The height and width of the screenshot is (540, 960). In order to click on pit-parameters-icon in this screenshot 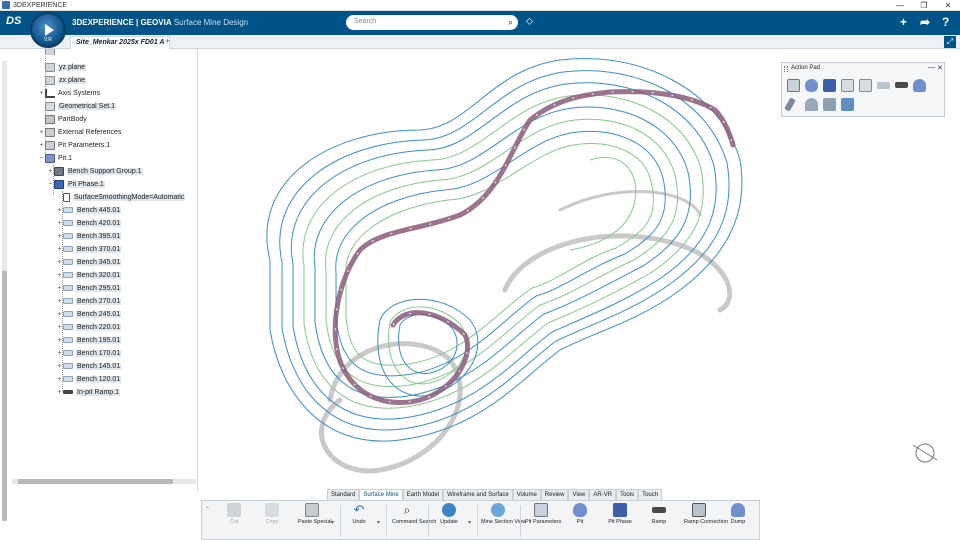, I will do `click(793, 85)`.